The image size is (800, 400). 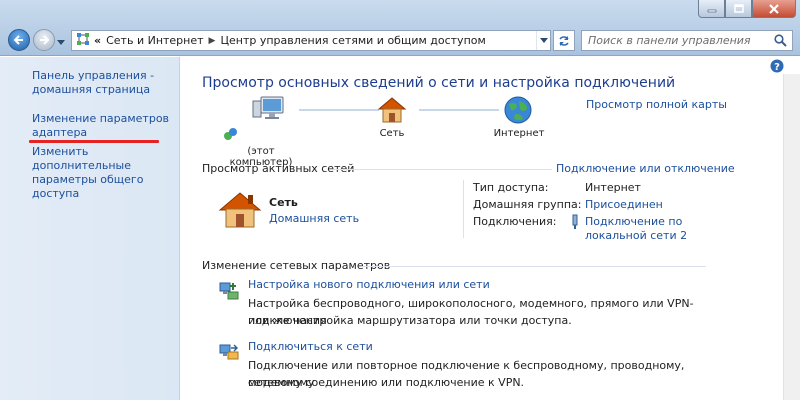 What do you see at coordinates (229, 291) in the screenshot?
I see `new-connection-icon` at bounding box center [229, 291].